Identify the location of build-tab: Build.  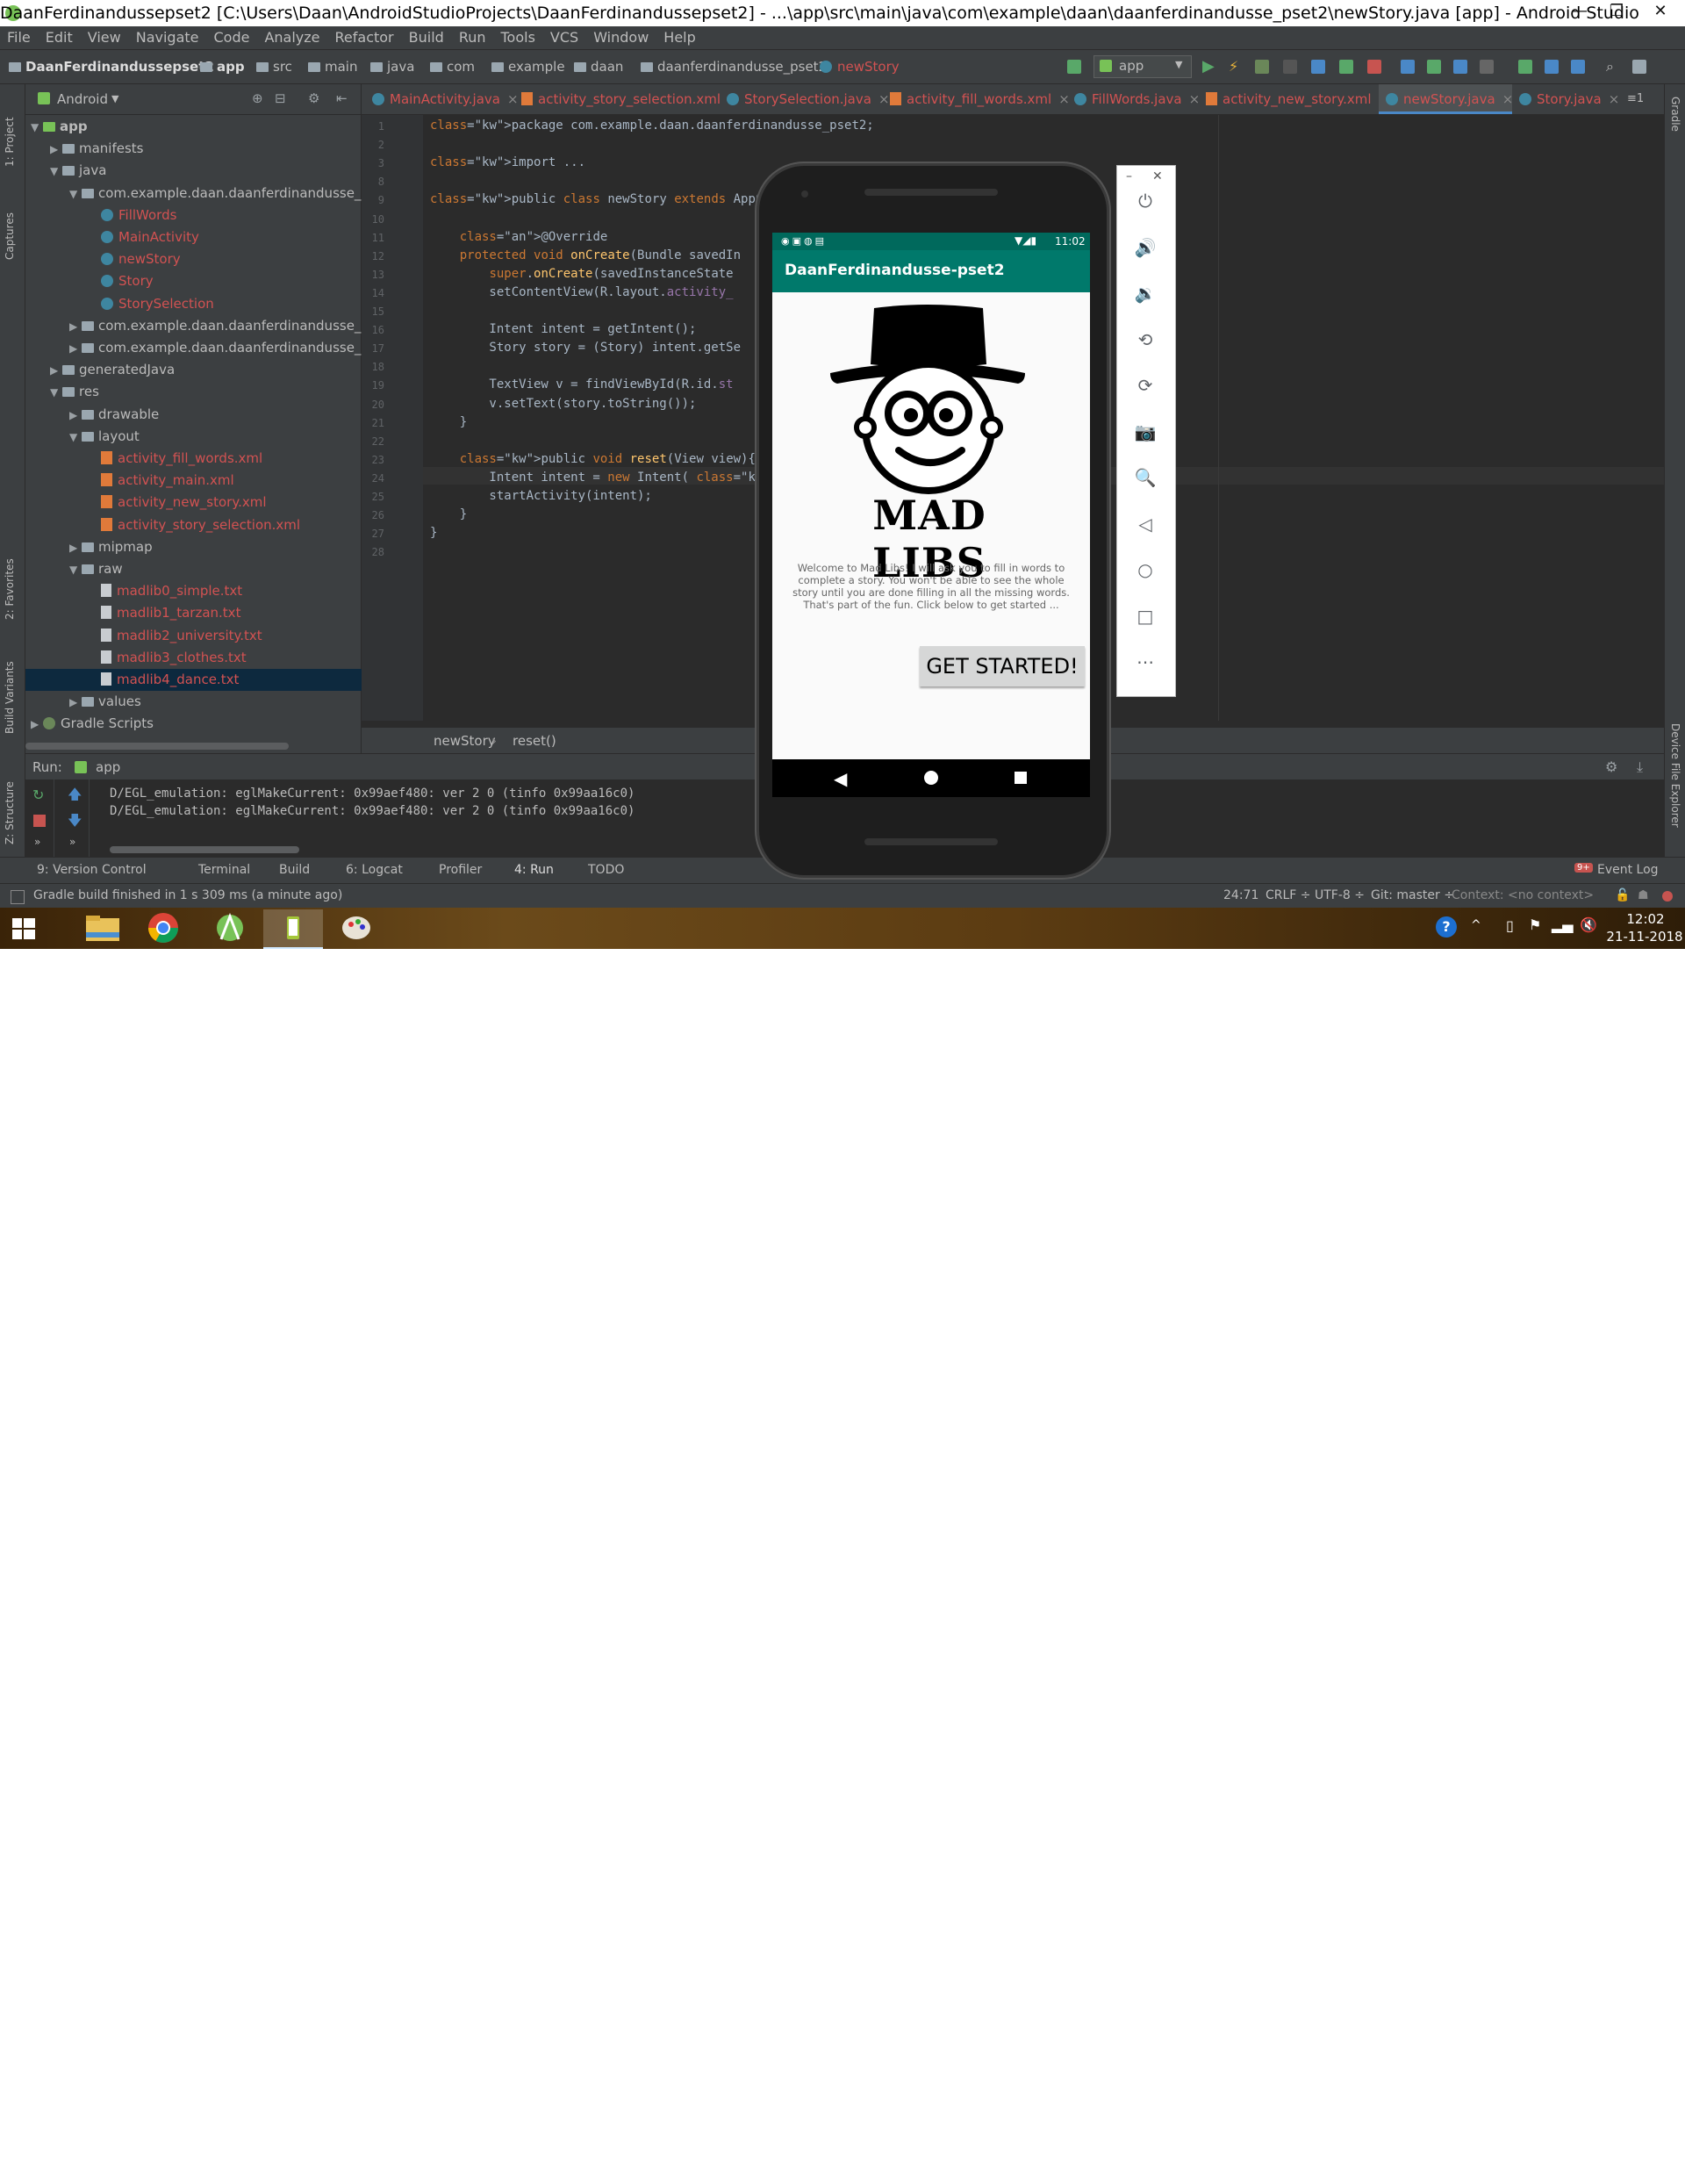
(294, 870).